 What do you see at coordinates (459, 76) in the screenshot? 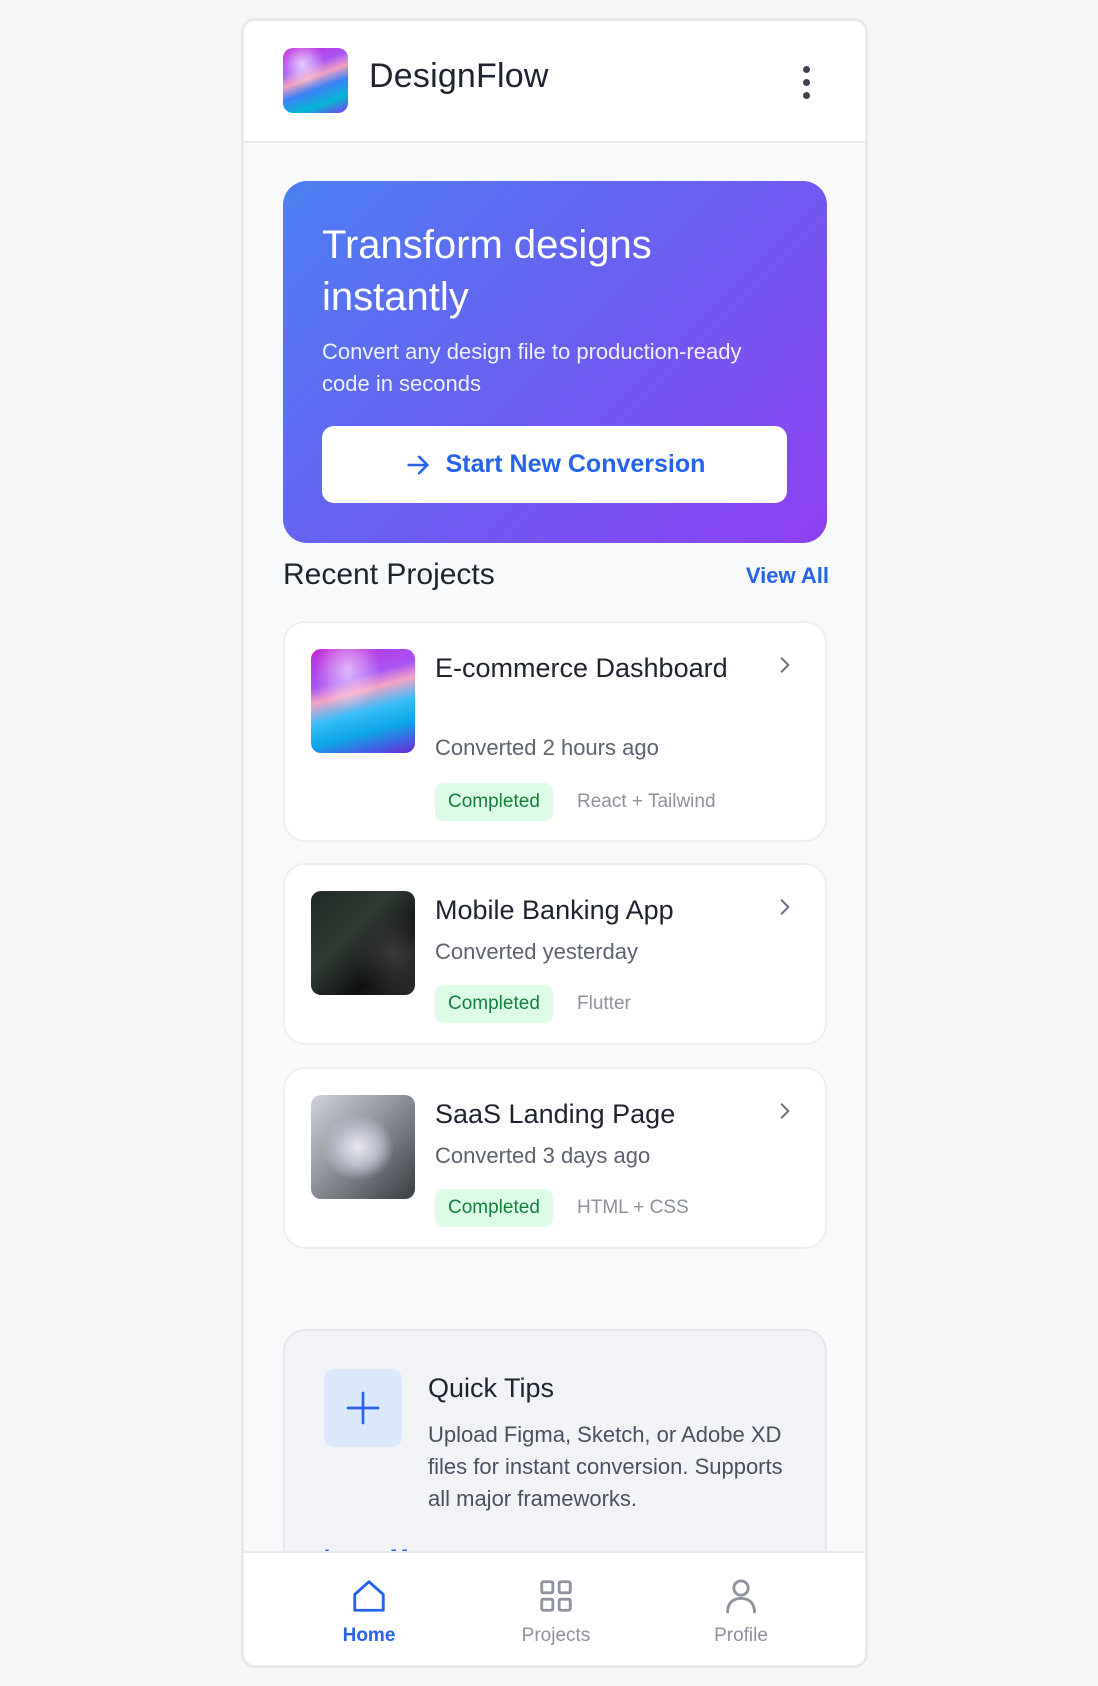
I see `app-title: DesignFlow` at bounding box center [459, 76].